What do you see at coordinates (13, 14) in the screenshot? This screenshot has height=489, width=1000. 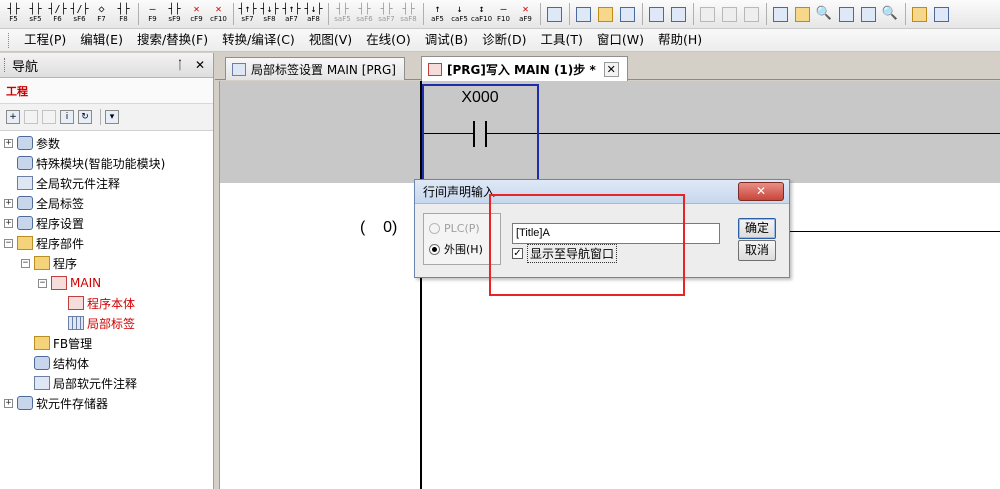 I see `toolbar-btn-1: ┤├ F5` at bounding box center [13, 14].